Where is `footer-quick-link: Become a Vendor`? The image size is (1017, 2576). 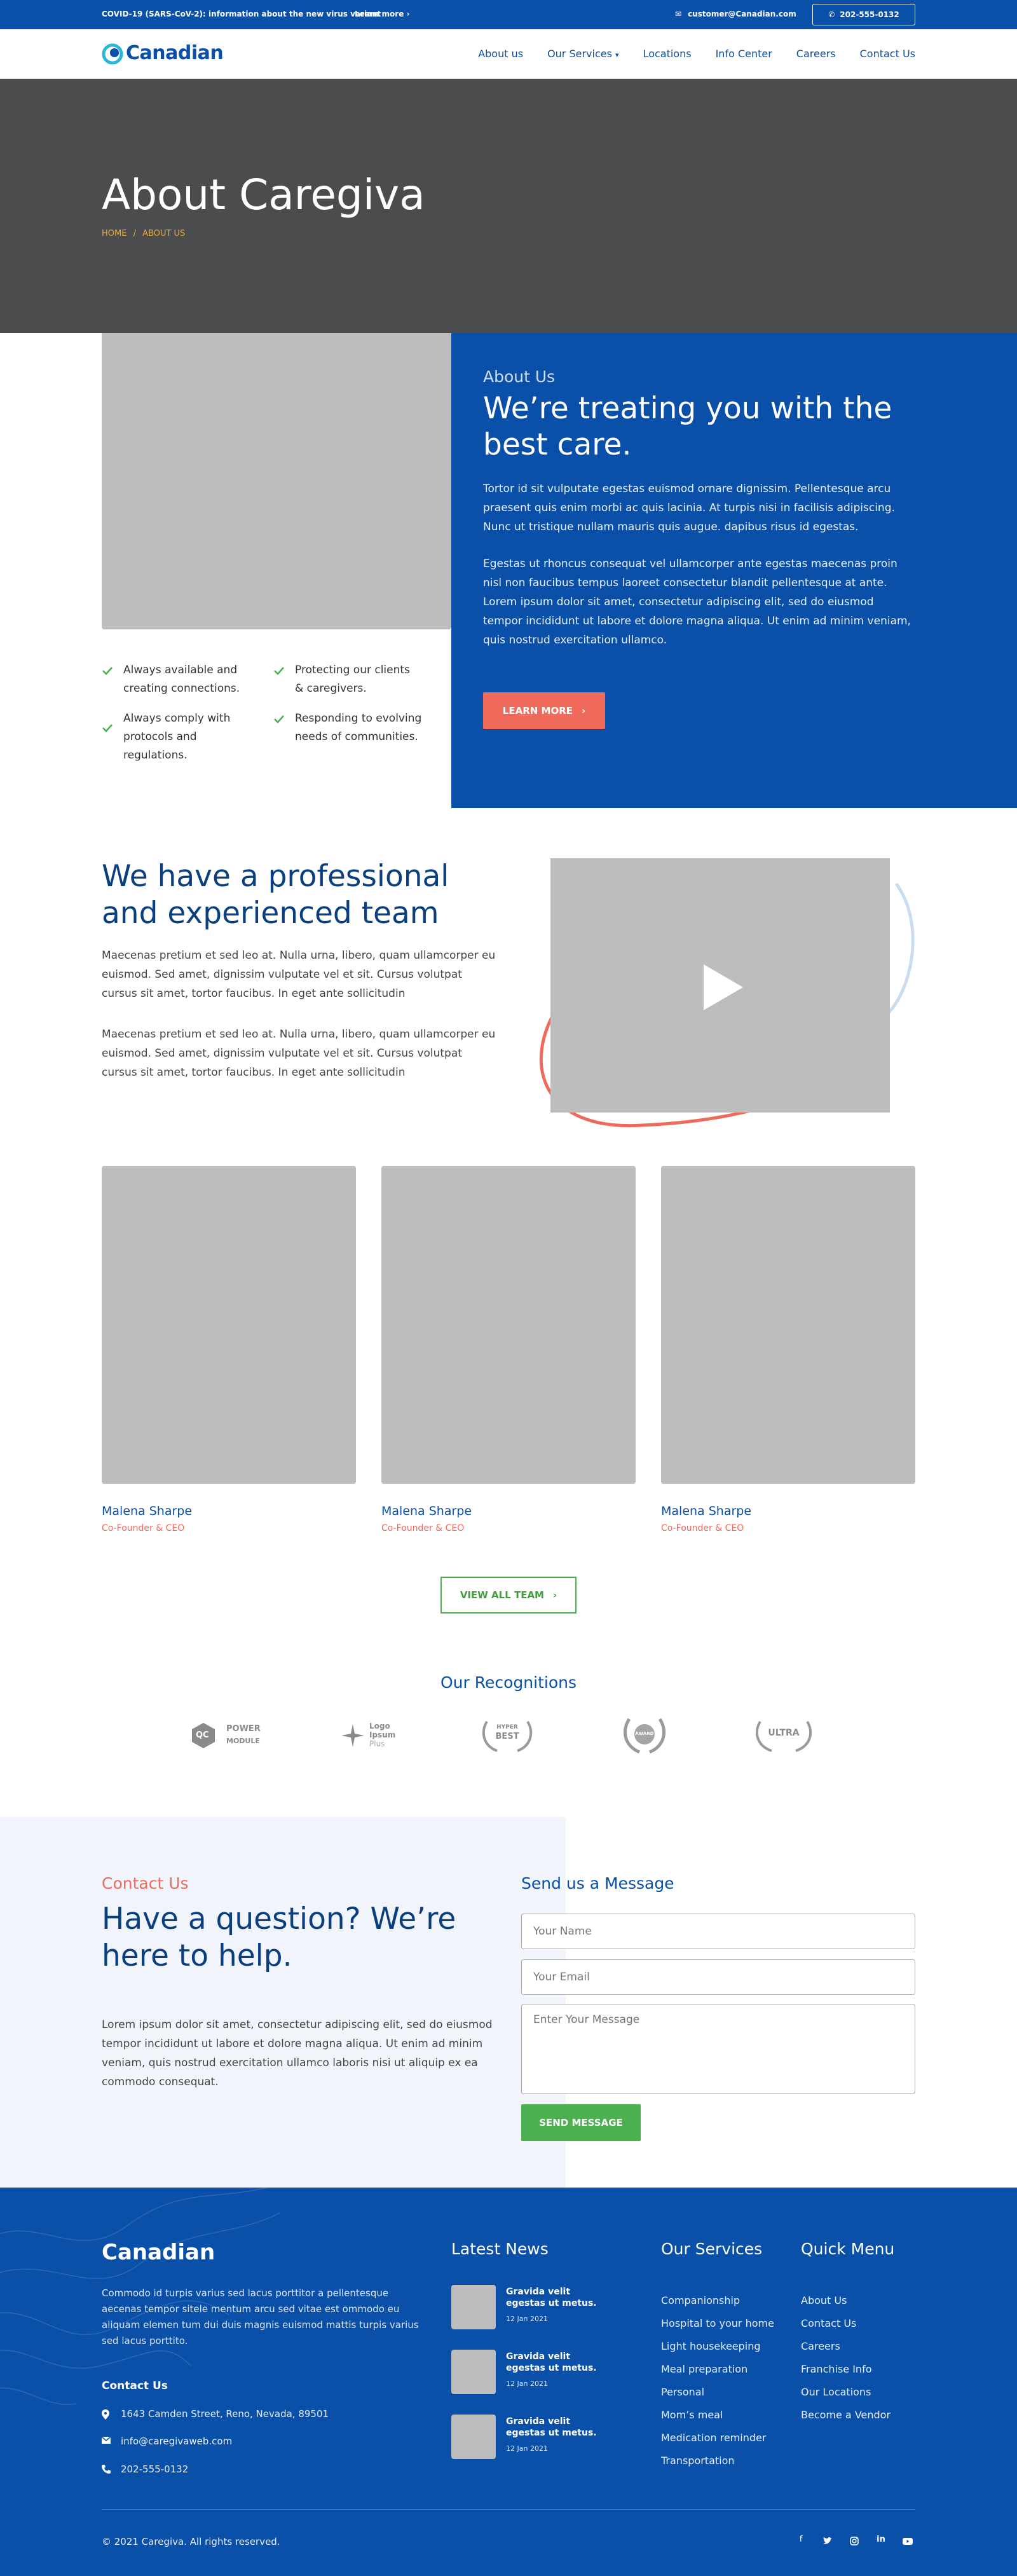
footer-quick-link: Become a Vendor is located at coordinates (846, 2415).